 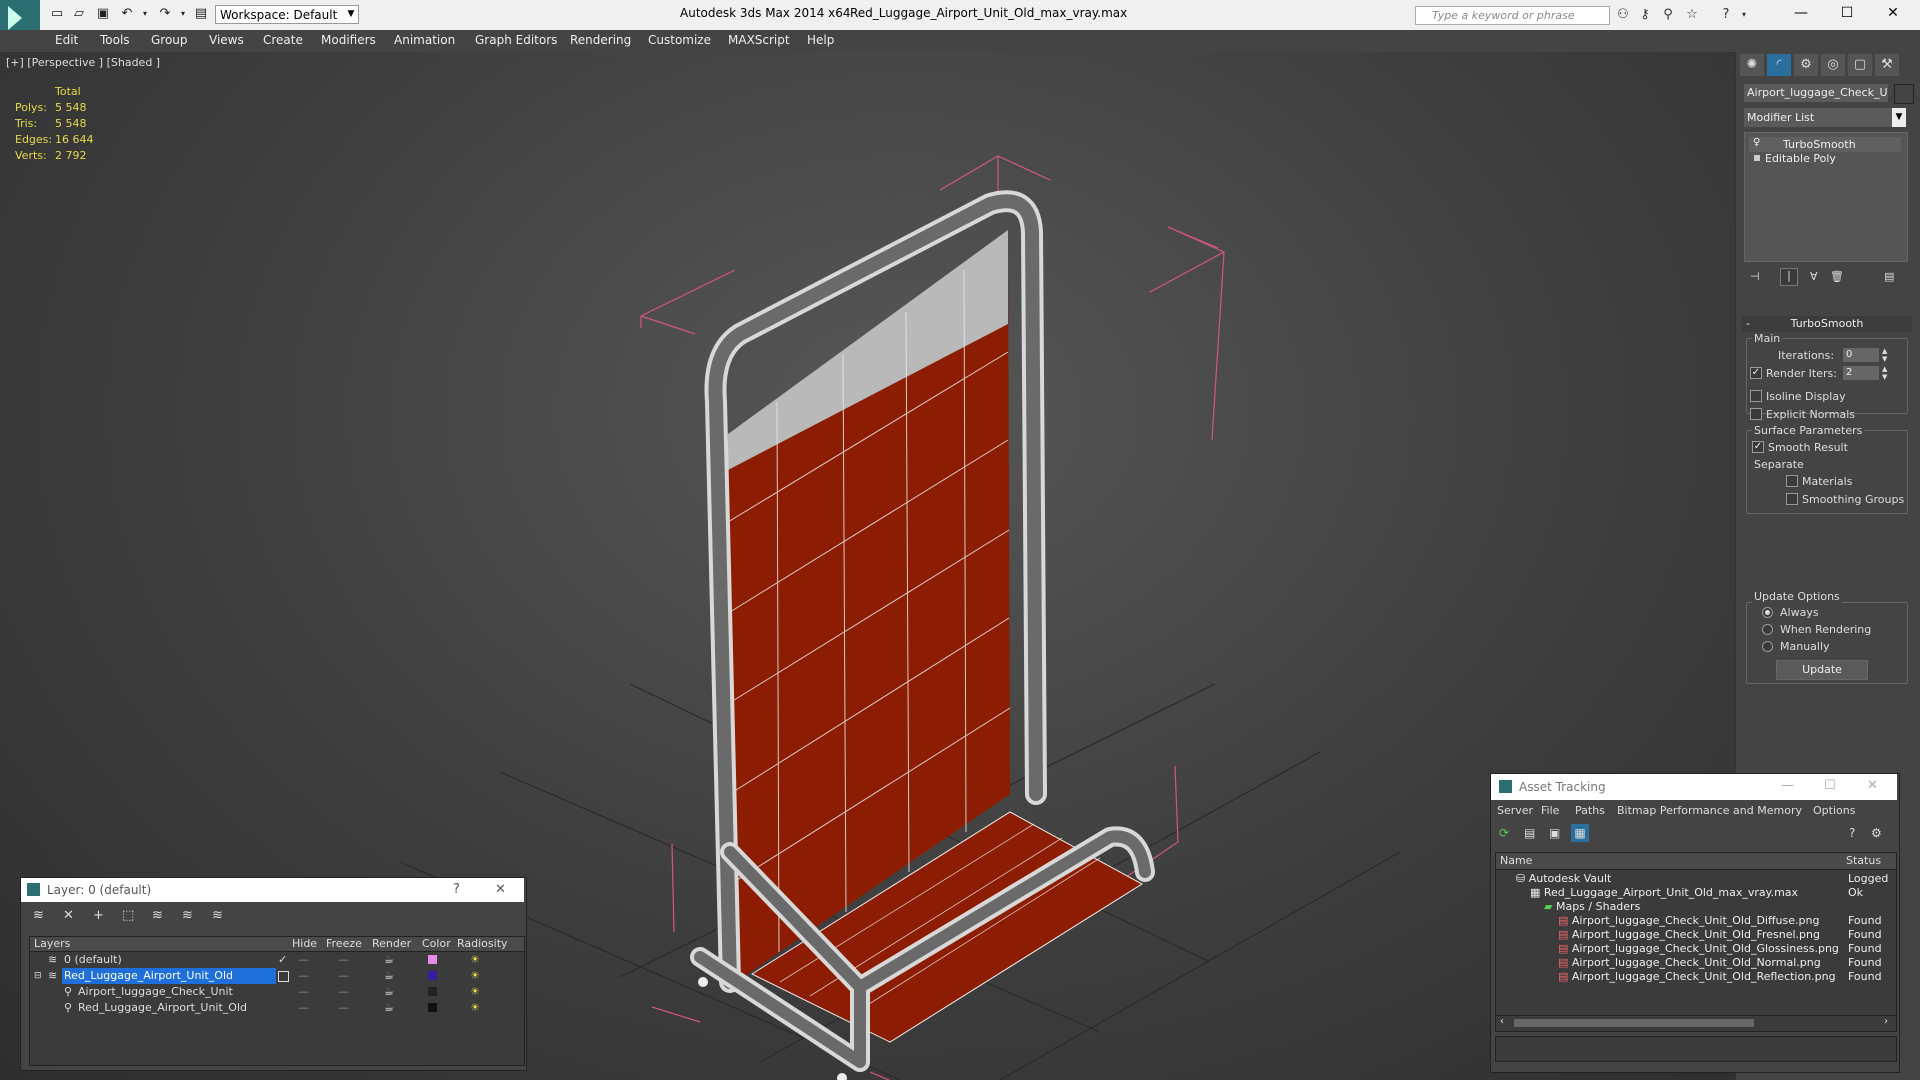 What do you see at coordinates (759, 40) in the screenshot?
I see `menu-maxscript: MAXScript` at bounding box center [759, 40].